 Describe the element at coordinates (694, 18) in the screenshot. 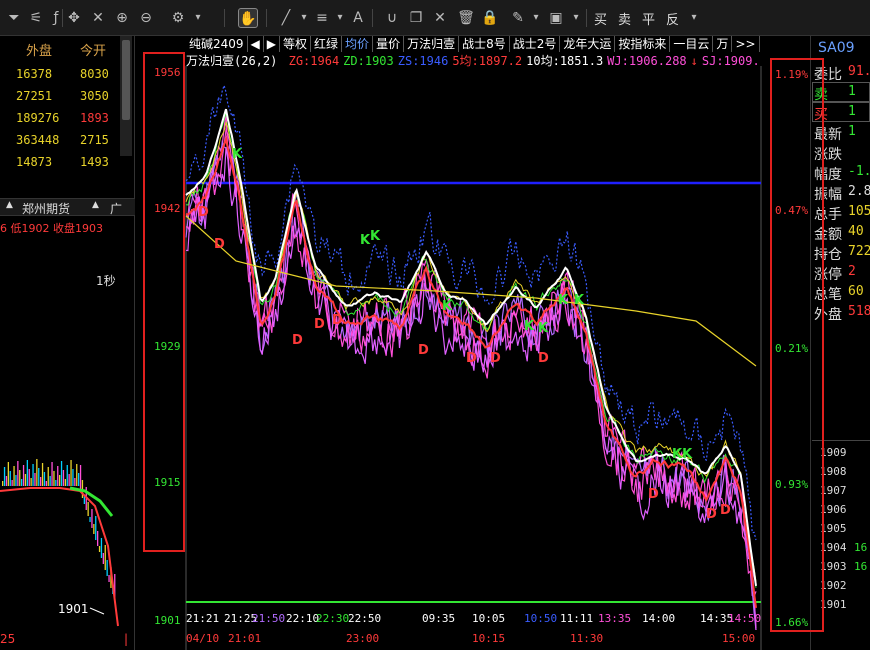

I see `trade-dropdown-icon: ▾` at that location.